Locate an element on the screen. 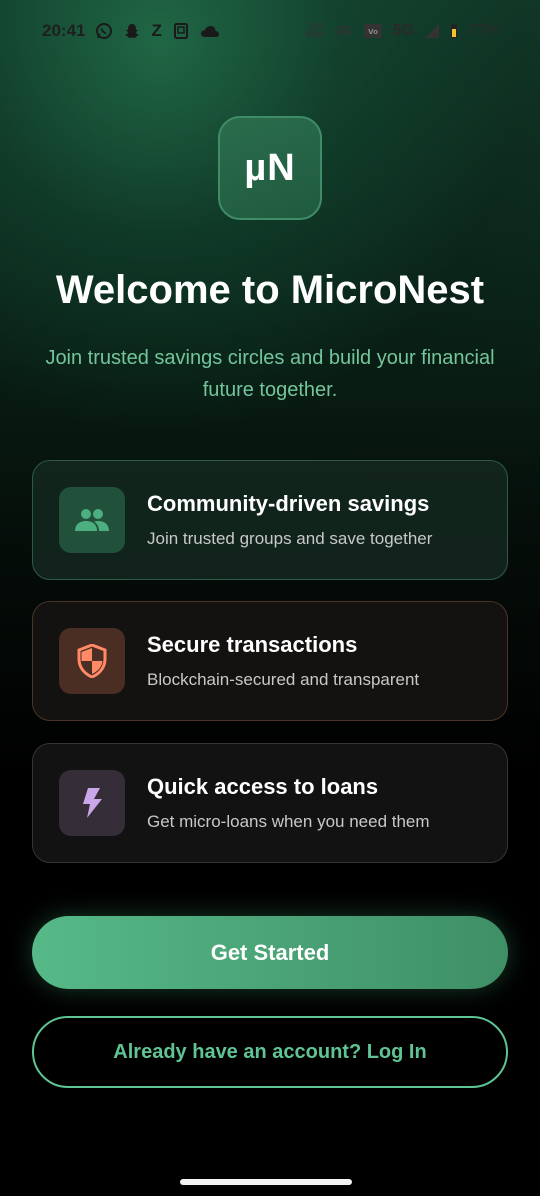 The height and width of the screenshot is (1196, 540). svg-text: Vo is located at coordinates (373, 32).